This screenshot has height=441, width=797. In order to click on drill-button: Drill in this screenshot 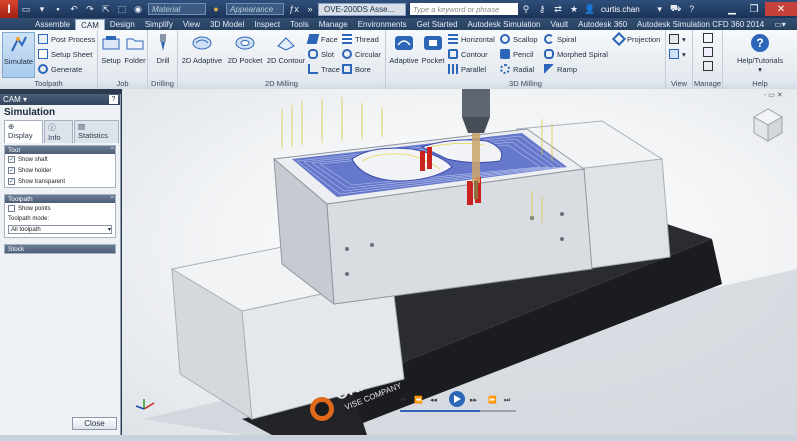, I will do `click(163, 48)`.